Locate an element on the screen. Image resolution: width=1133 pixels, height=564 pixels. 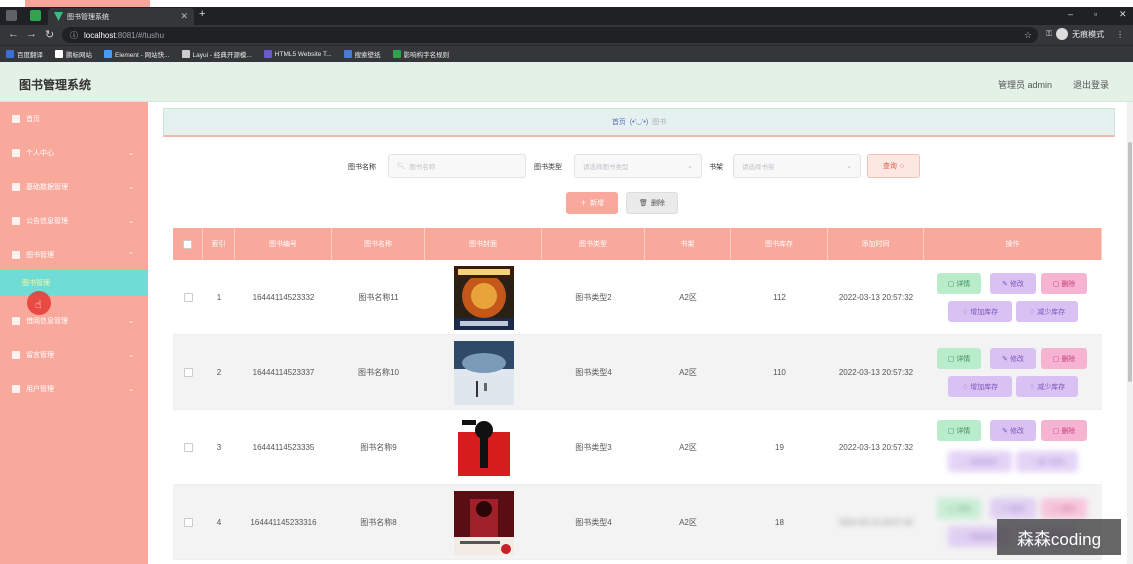
menu-icon: ⋮ is located at coordinates (1120, 34).